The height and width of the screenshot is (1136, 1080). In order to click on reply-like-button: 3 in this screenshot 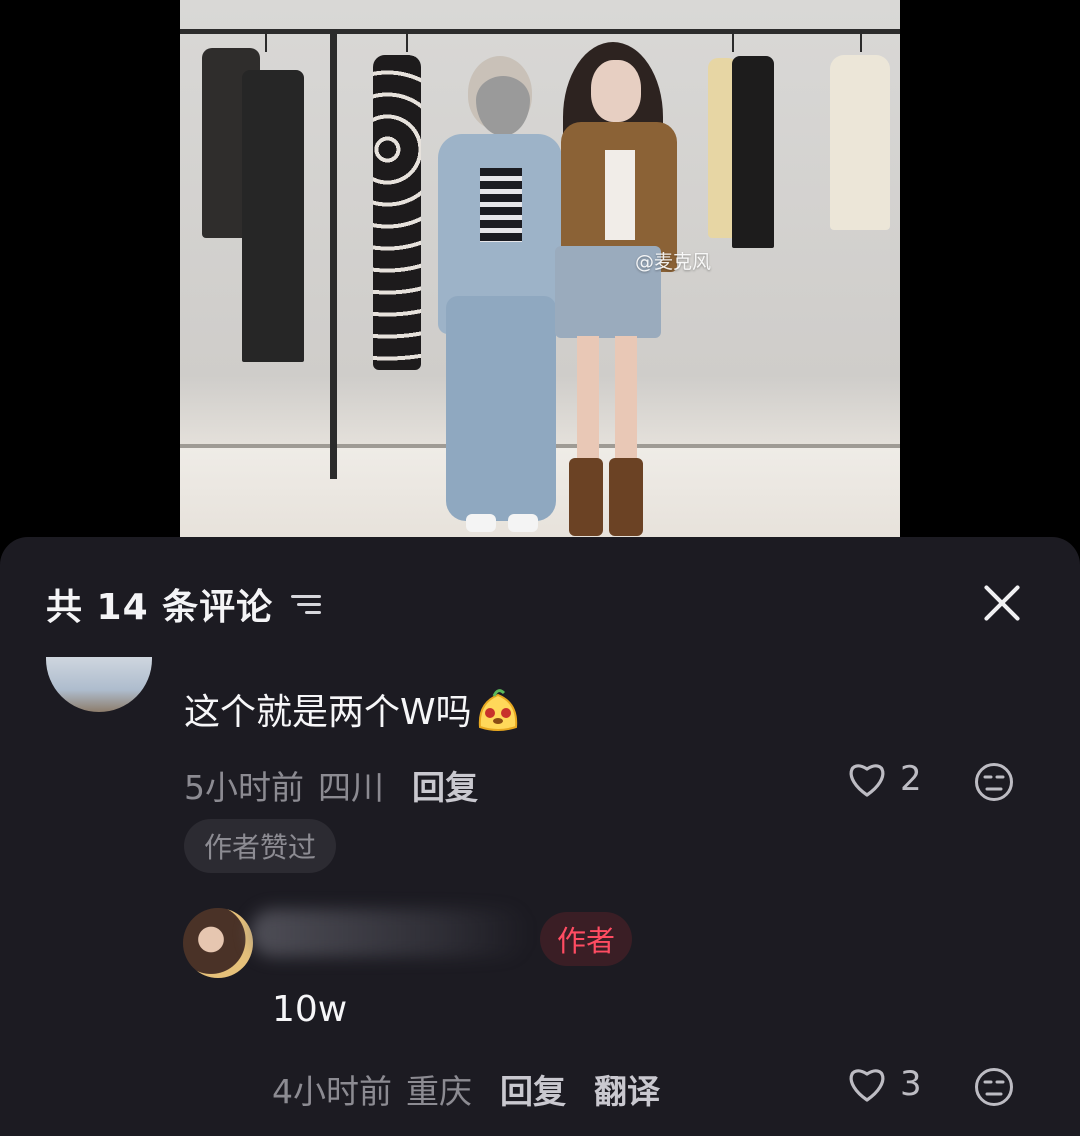, I will do `click(884, 1084)`.